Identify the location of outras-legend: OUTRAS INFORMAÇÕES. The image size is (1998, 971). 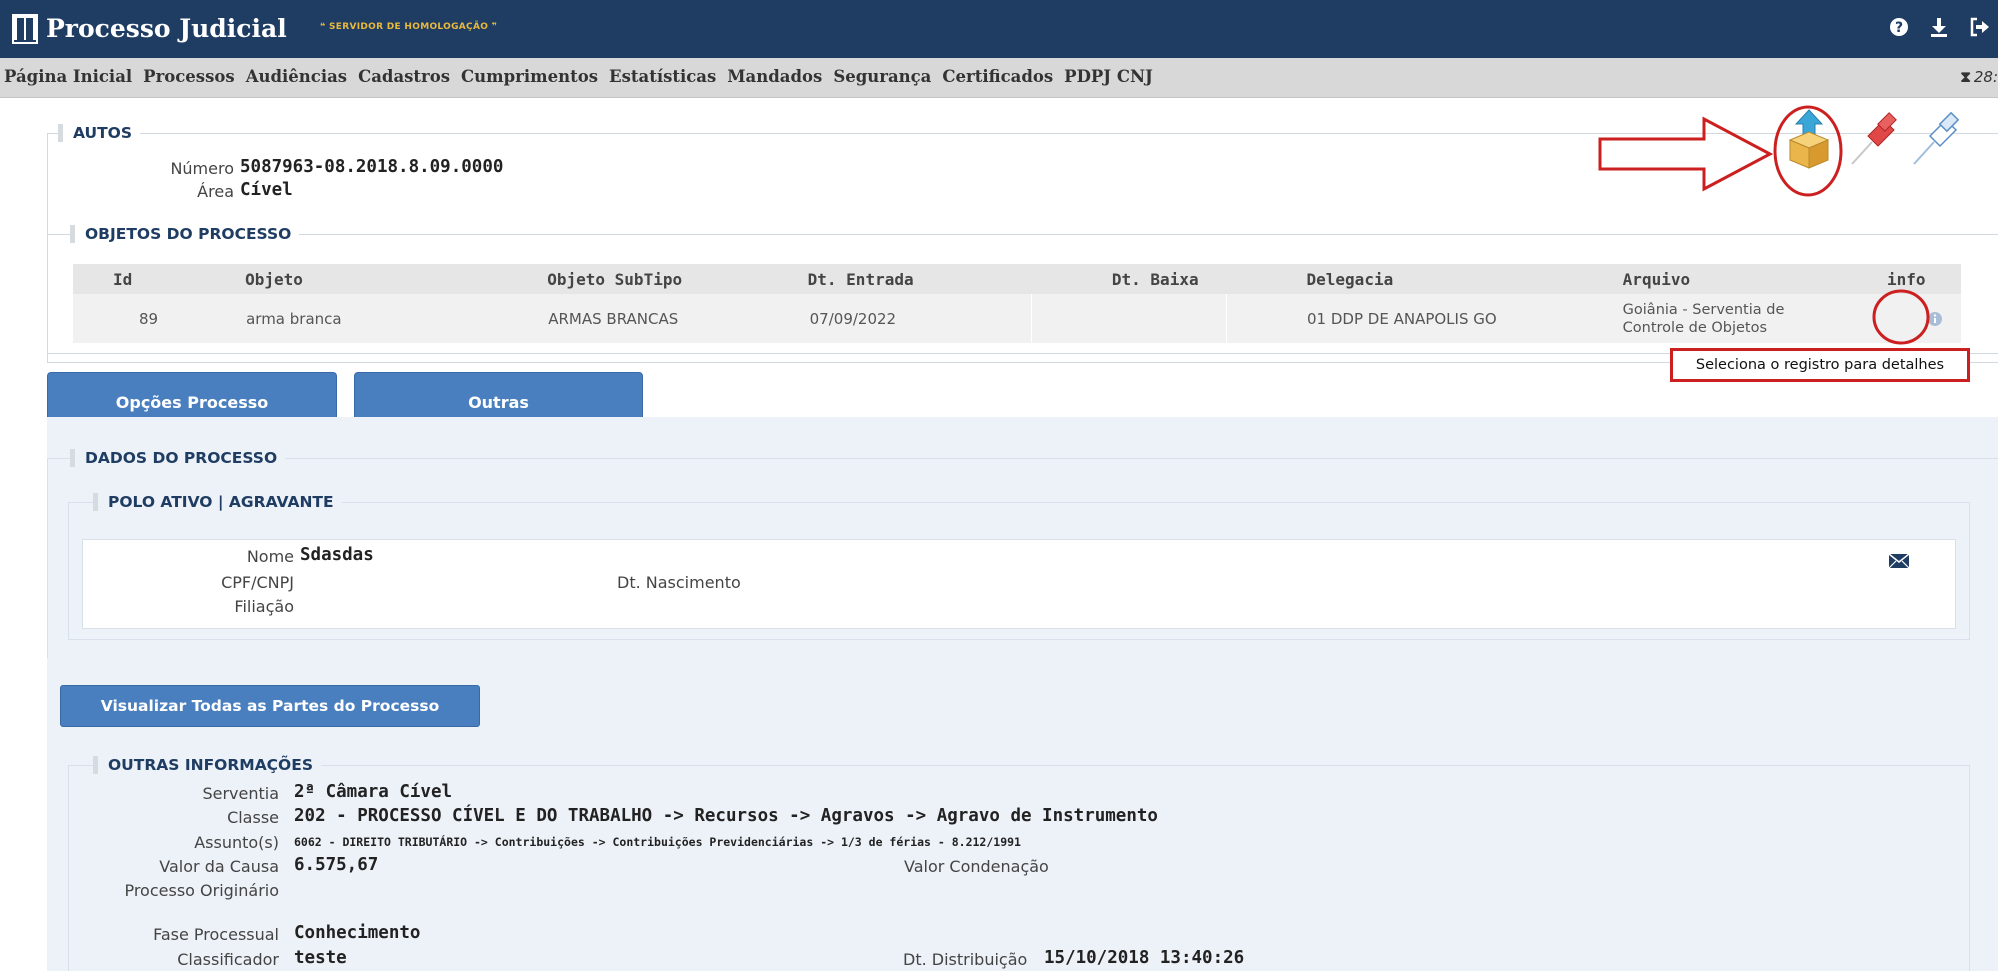
(207, 765).